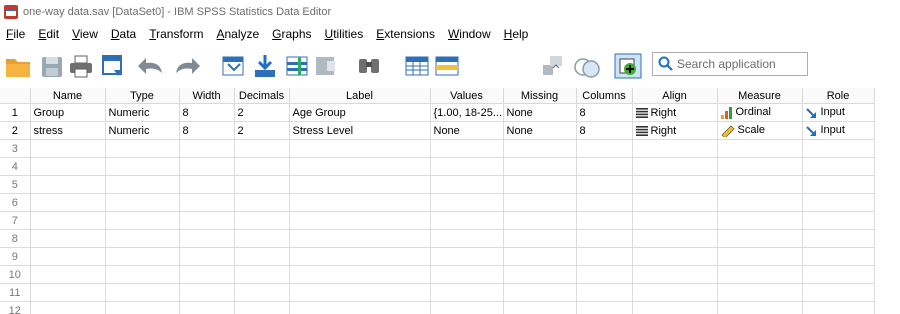 This screenshot has width=900, height=314. Describe the element at coordinates (15, 184) in the screenshot. I see `row-number: 5` at that location.